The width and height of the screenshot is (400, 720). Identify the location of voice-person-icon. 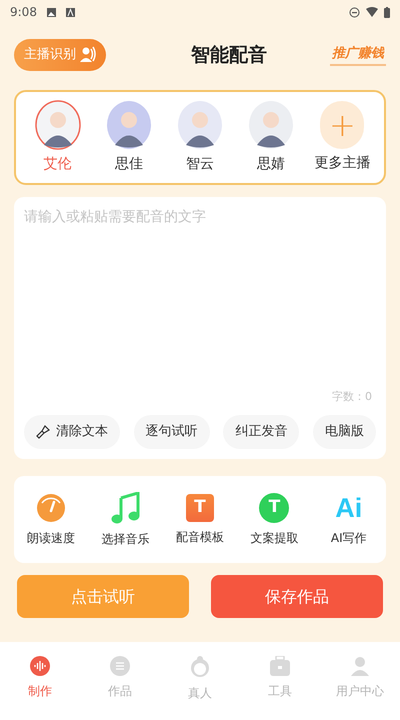
(88, 55).